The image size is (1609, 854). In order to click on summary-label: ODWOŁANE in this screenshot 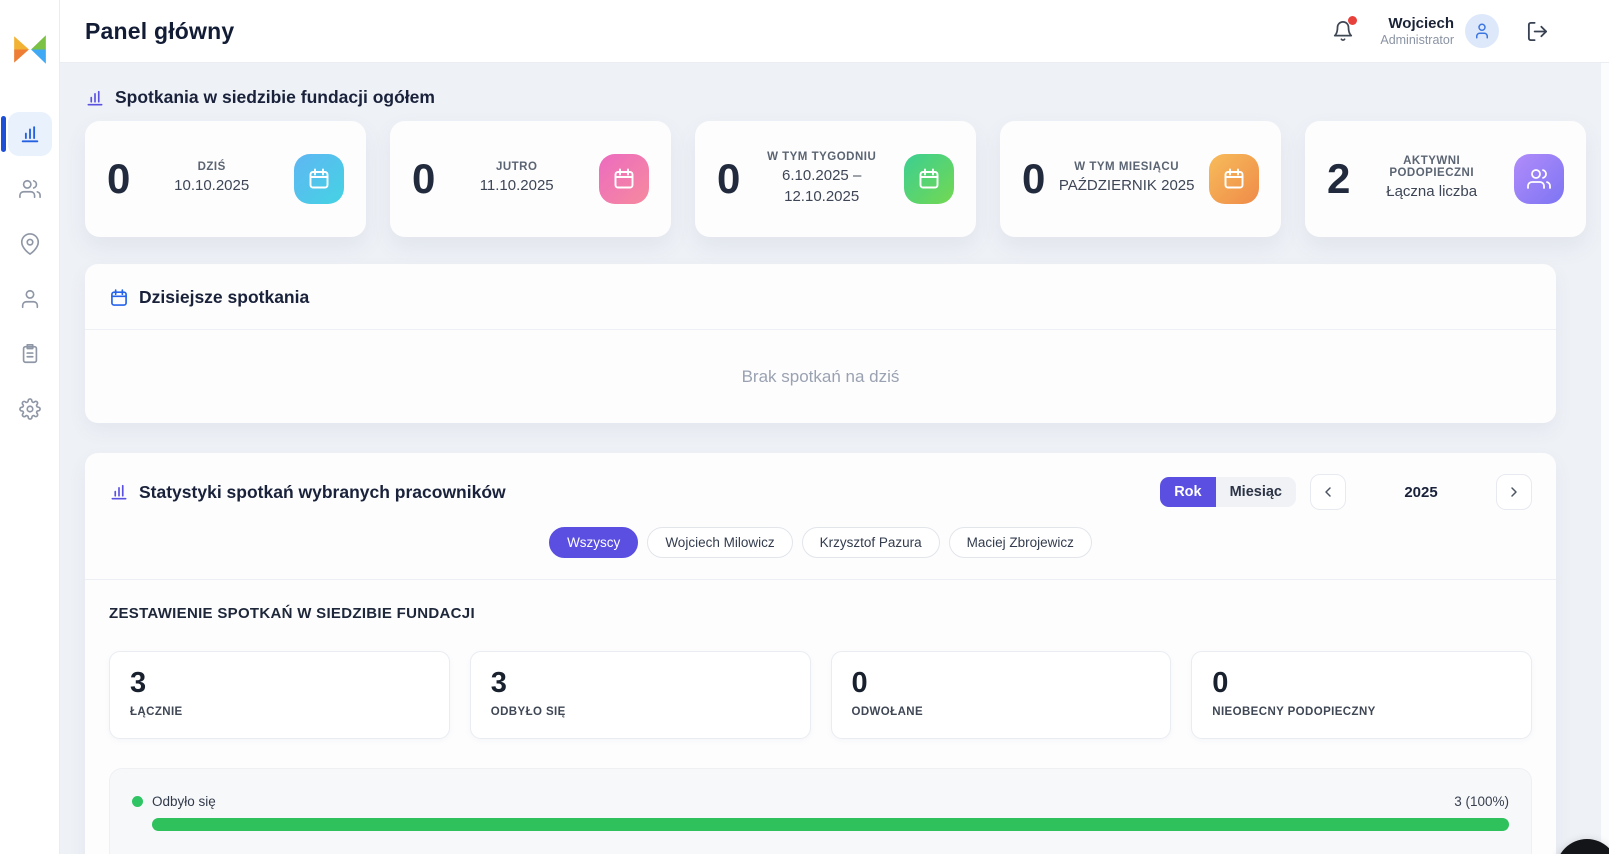, I will do `click(887, 712)`.